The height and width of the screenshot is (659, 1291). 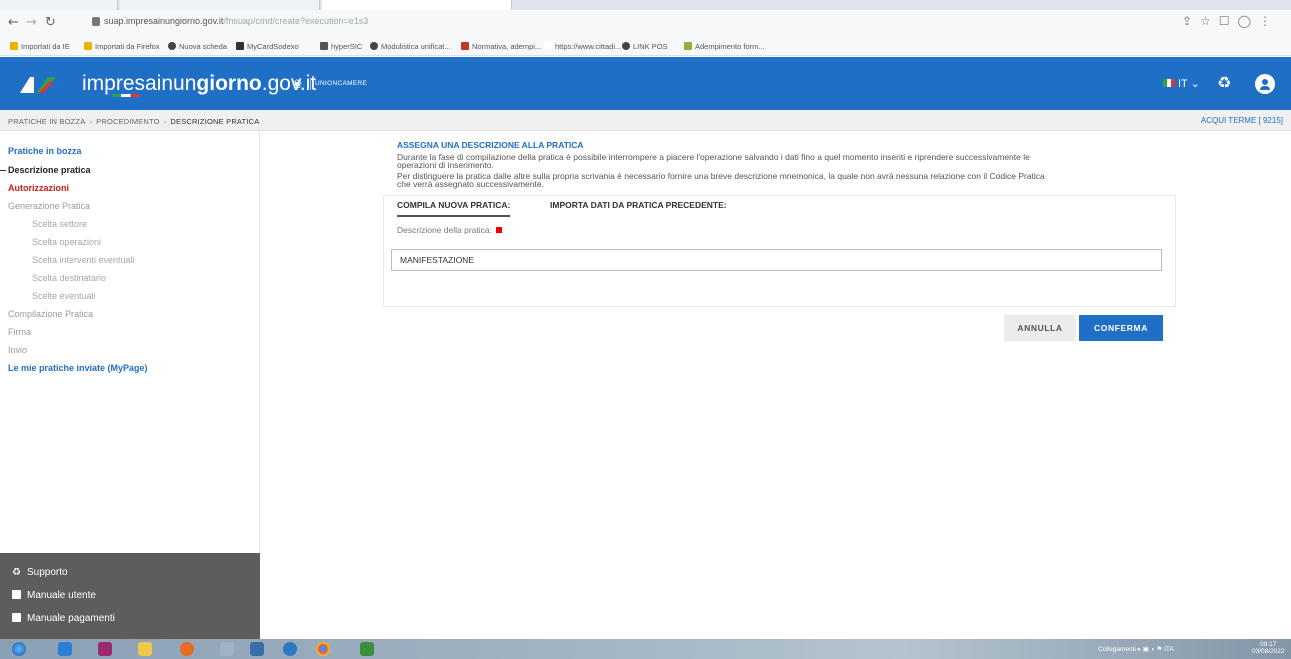 What do you see at coordinates (1268, 651) in the screenshot?
I see `clock-date: 03/08/2022` at bounding box center [1268, 651].